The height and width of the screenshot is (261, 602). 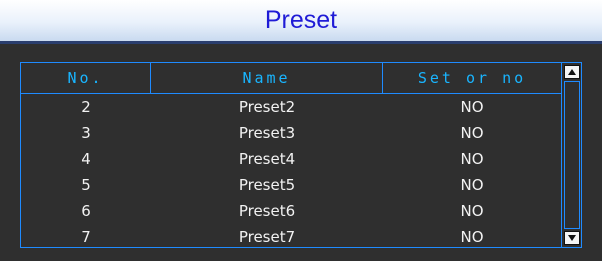 I want to click on preset-name: Preset5, so click(x=267, y=185).